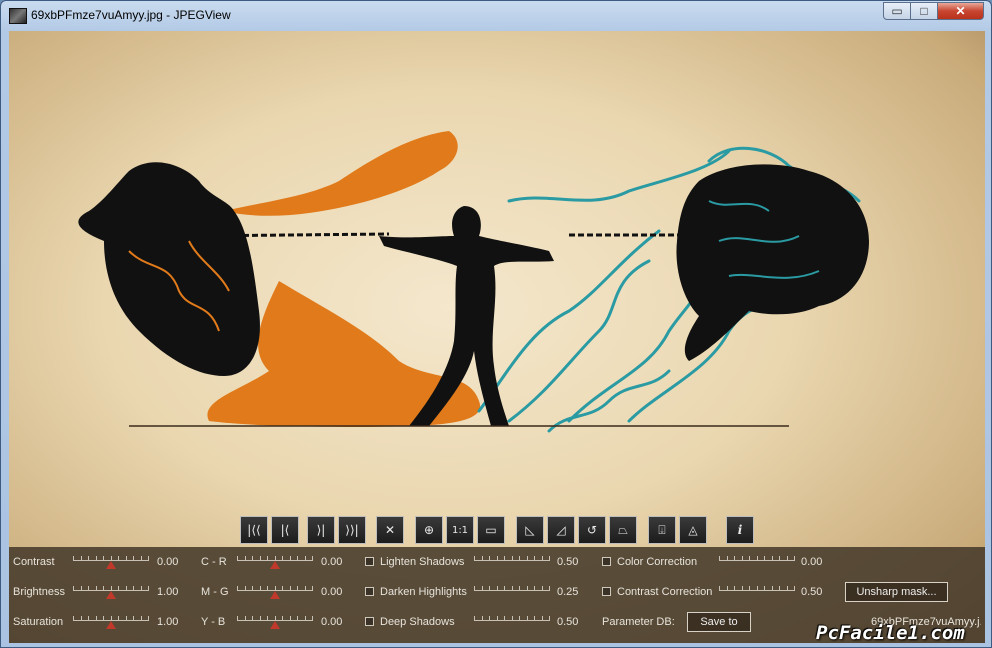 The width and height of the screenshot is (992, 648). What do you see at coordinates (390, 530) in the screenshot?
I see `tb-close-image: ✕` at bounding box center [390, 530].